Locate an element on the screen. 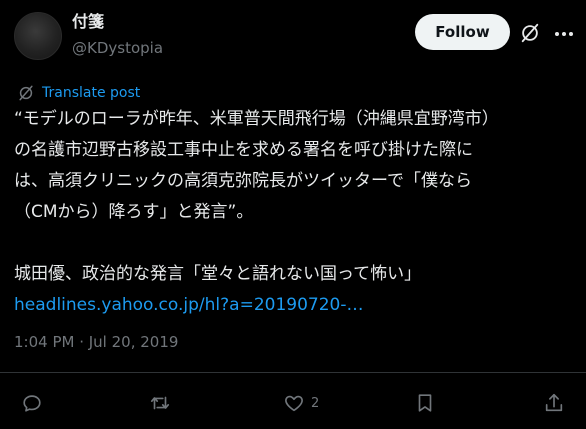 Image resolution: width=586 pixels, height=429 pixels. repost-button is located at coordinates (160, 403).